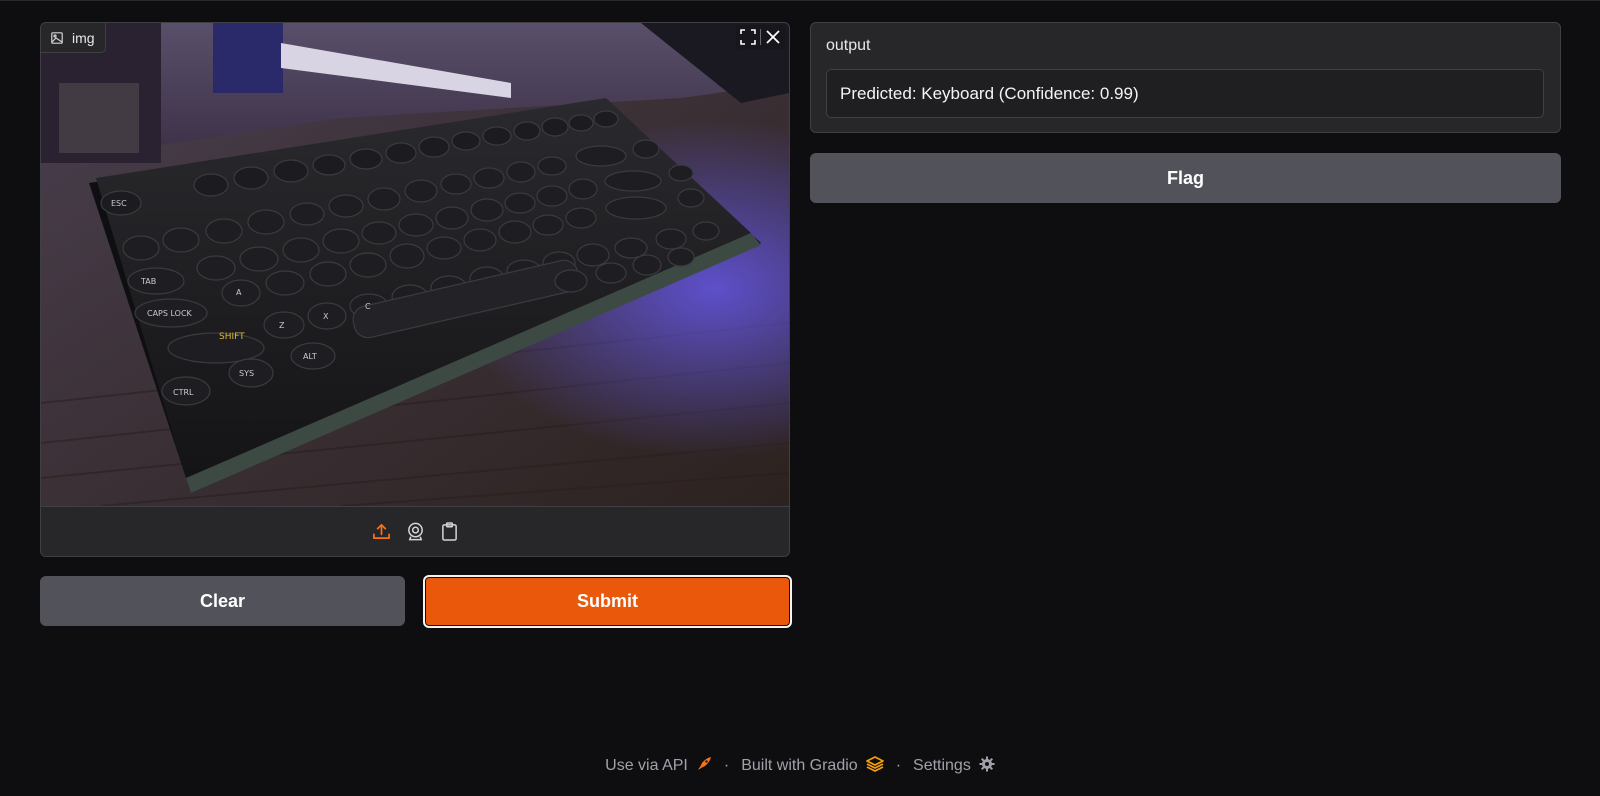 The height and width of the screenshot is (796, 1600). What do you see at coordinates (57, 37) in the screenshot?
I see `image-icon` at bounding box center [57, 37].